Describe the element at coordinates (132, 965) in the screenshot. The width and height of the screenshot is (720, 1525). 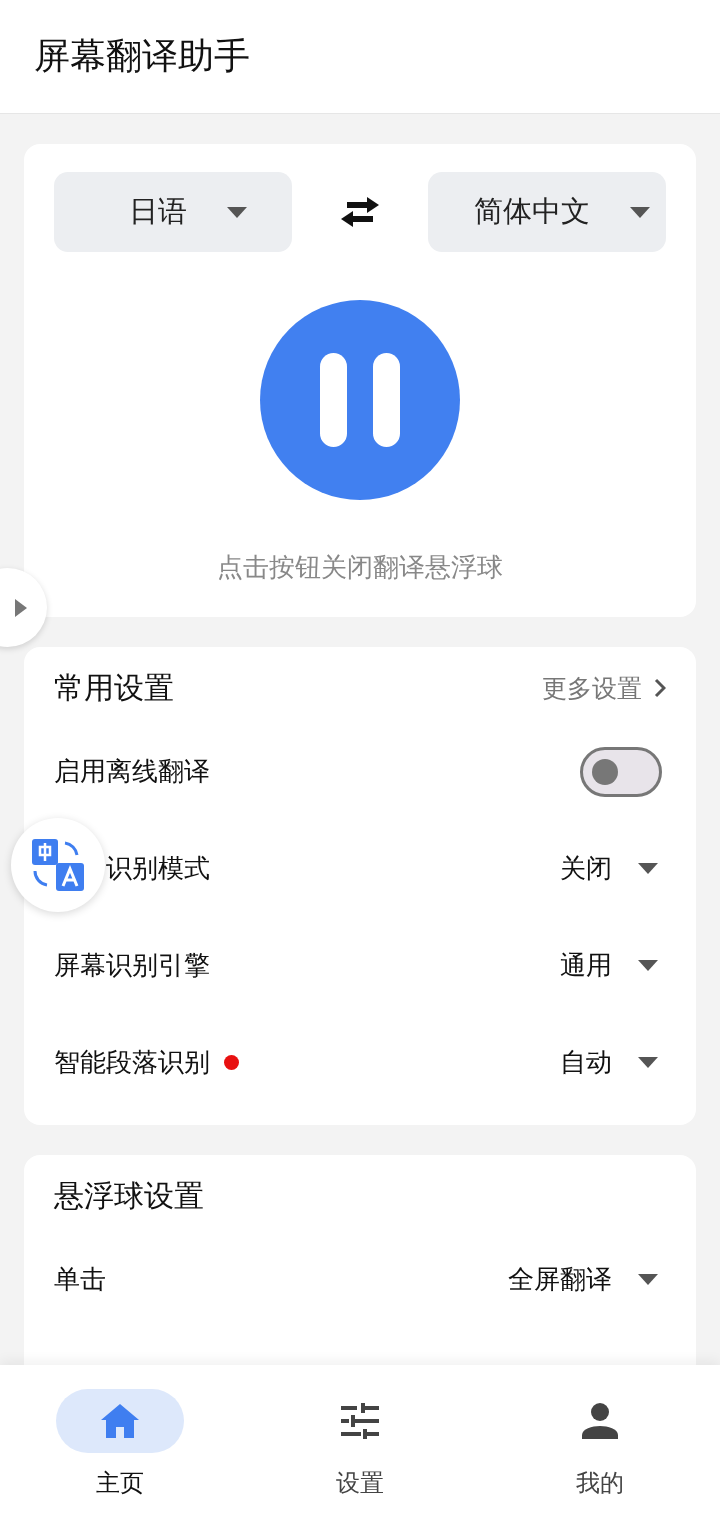
I see `setting-label: 屏幕识别引擎` at that location.